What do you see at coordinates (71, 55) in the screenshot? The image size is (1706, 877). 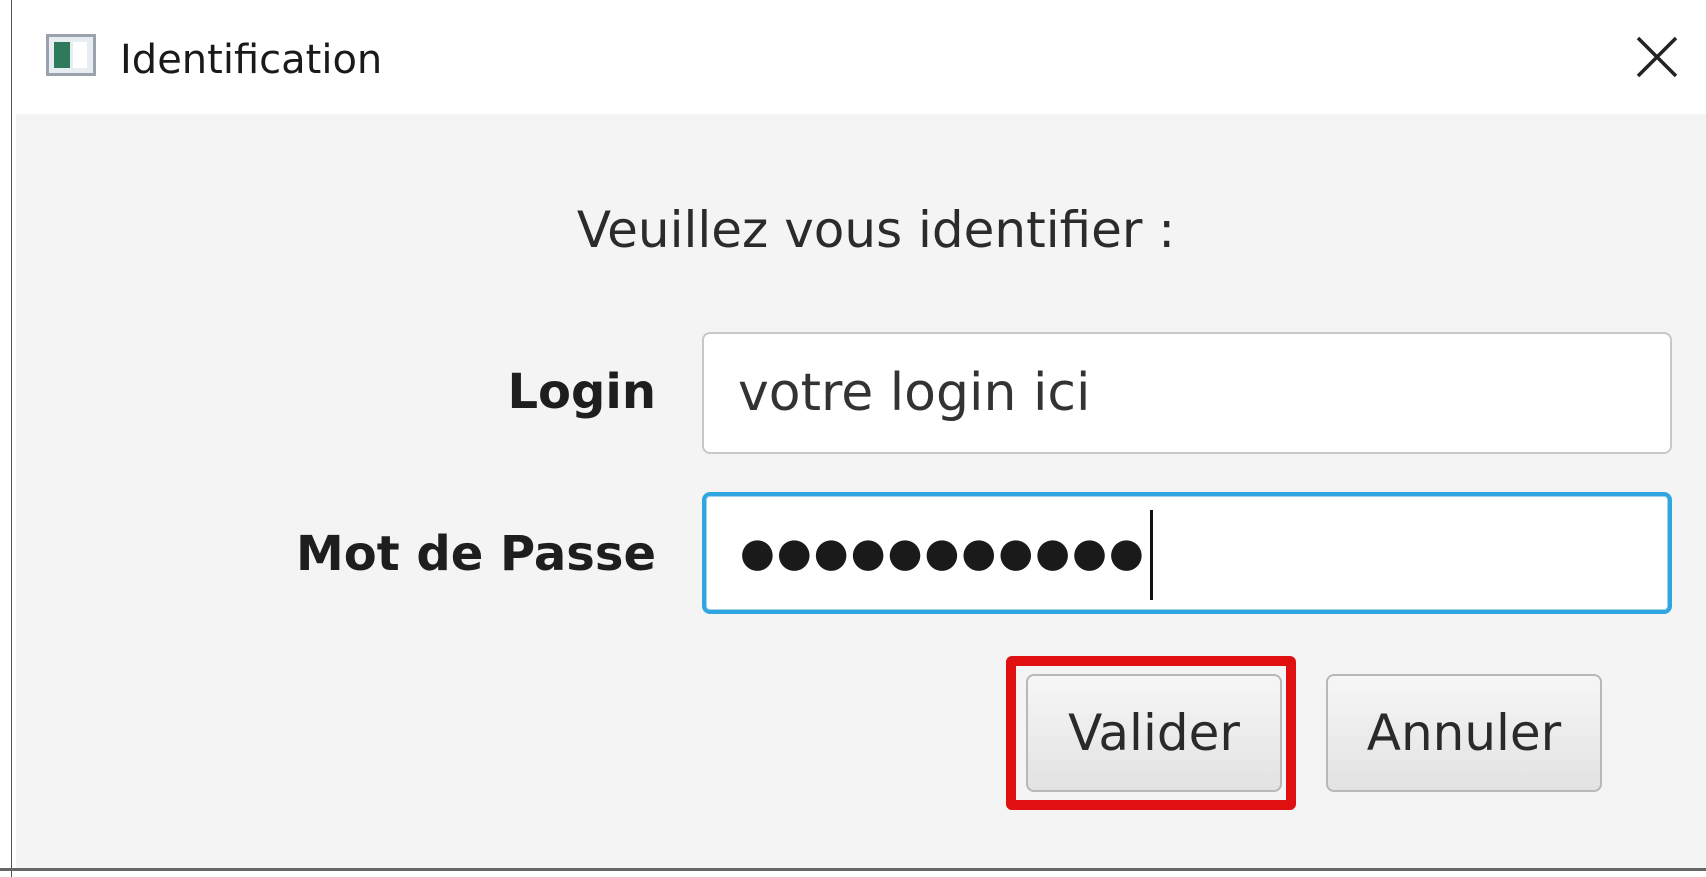 I see `app-window-icon` at bounding box center [71, 55].